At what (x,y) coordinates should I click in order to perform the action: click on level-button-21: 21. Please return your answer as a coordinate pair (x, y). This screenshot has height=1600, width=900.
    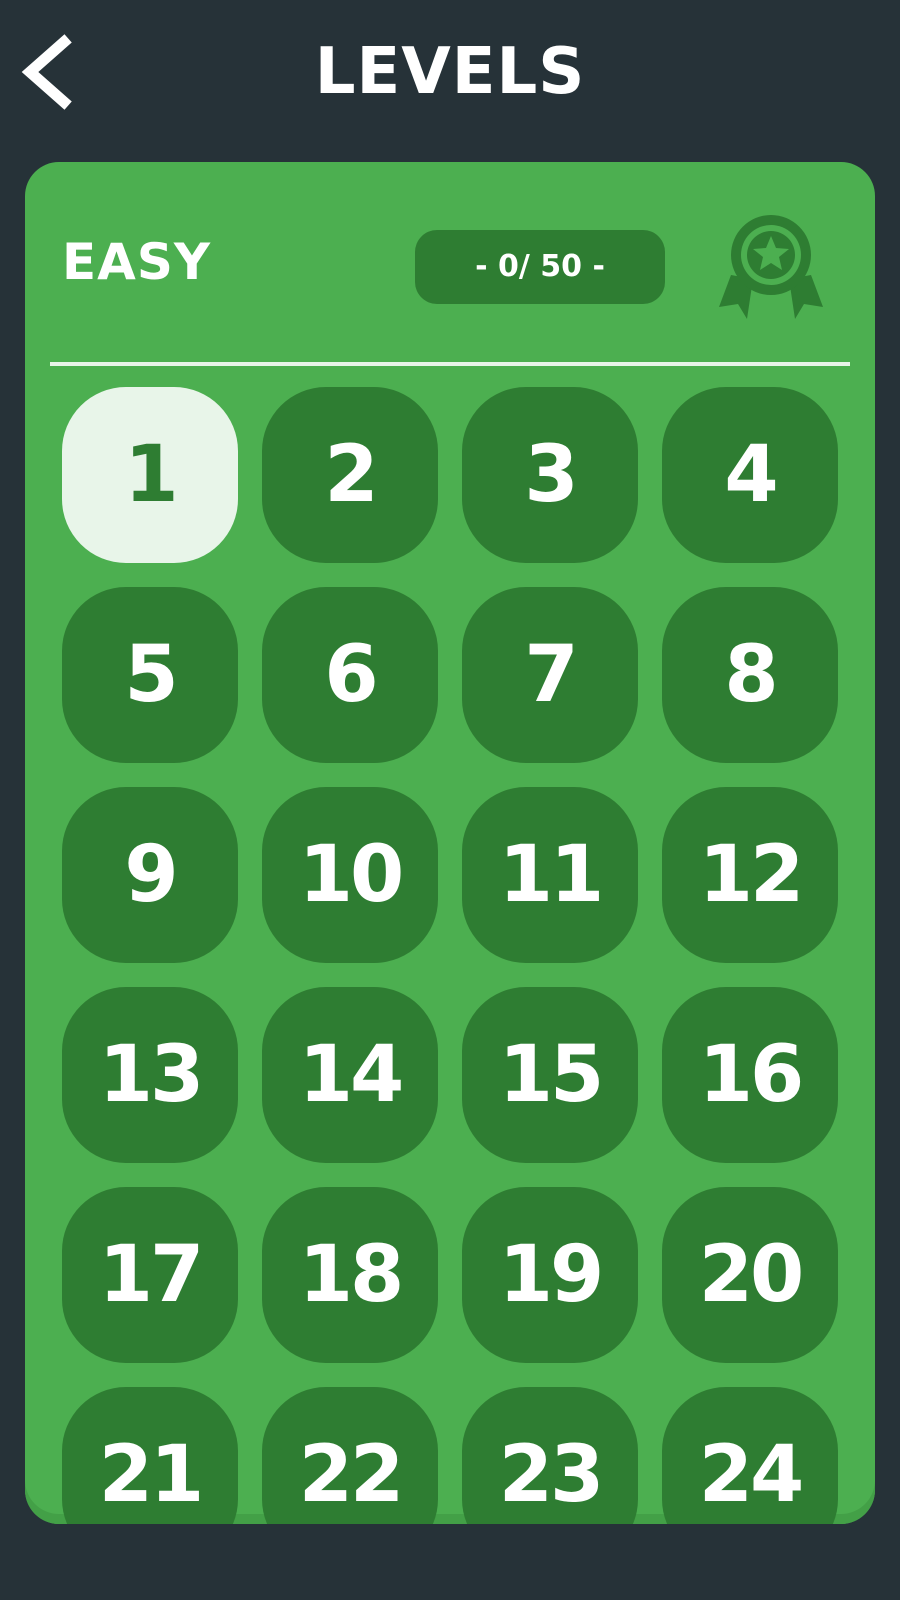
    Looking at the image, I should click on (150, 1455).